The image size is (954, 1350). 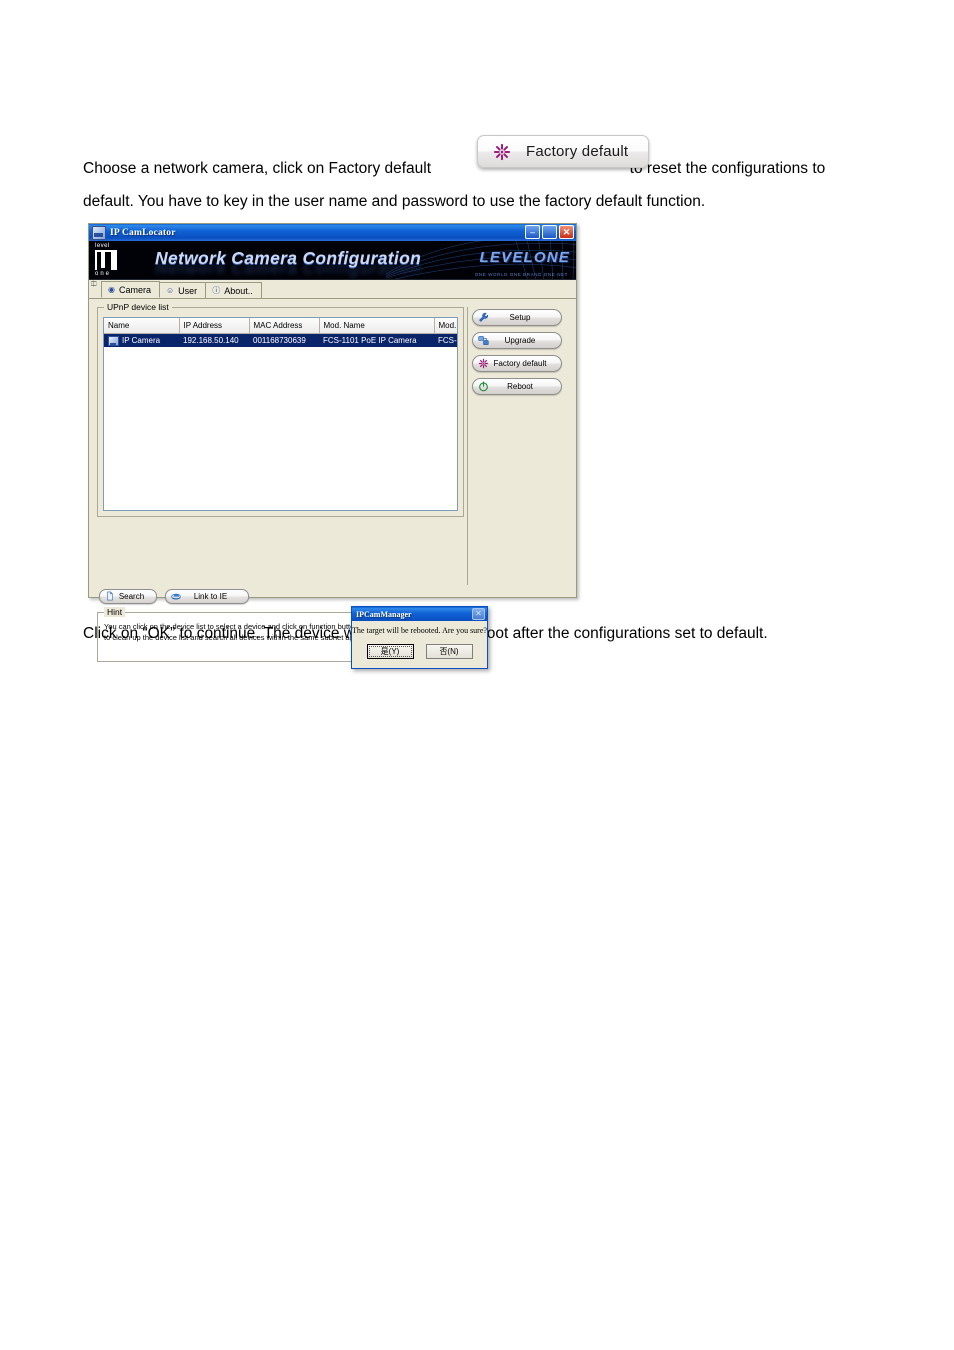 What do you see at coordinates (142, 326) in the screenshot?
I see `column-header-name: Name` at bounding box center [142, 326].